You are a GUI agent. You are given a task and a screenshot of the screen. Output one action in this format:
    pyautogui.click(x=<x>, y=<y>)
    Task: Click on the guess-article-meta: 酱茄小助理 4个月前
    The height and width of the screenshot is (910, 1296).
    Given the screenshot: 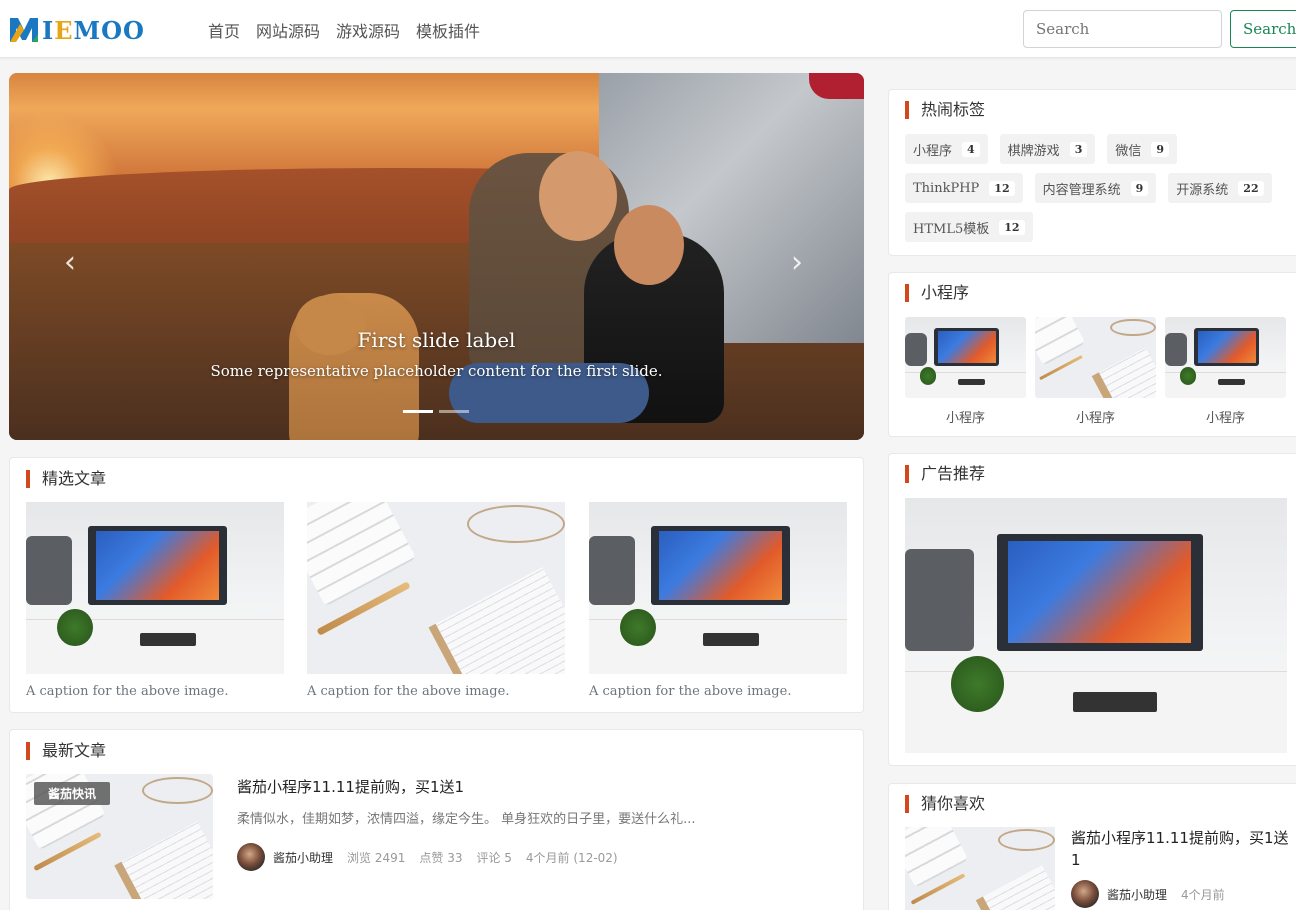 What is the action you would take?
    pyautogui.click(x=1148, y=894)
    